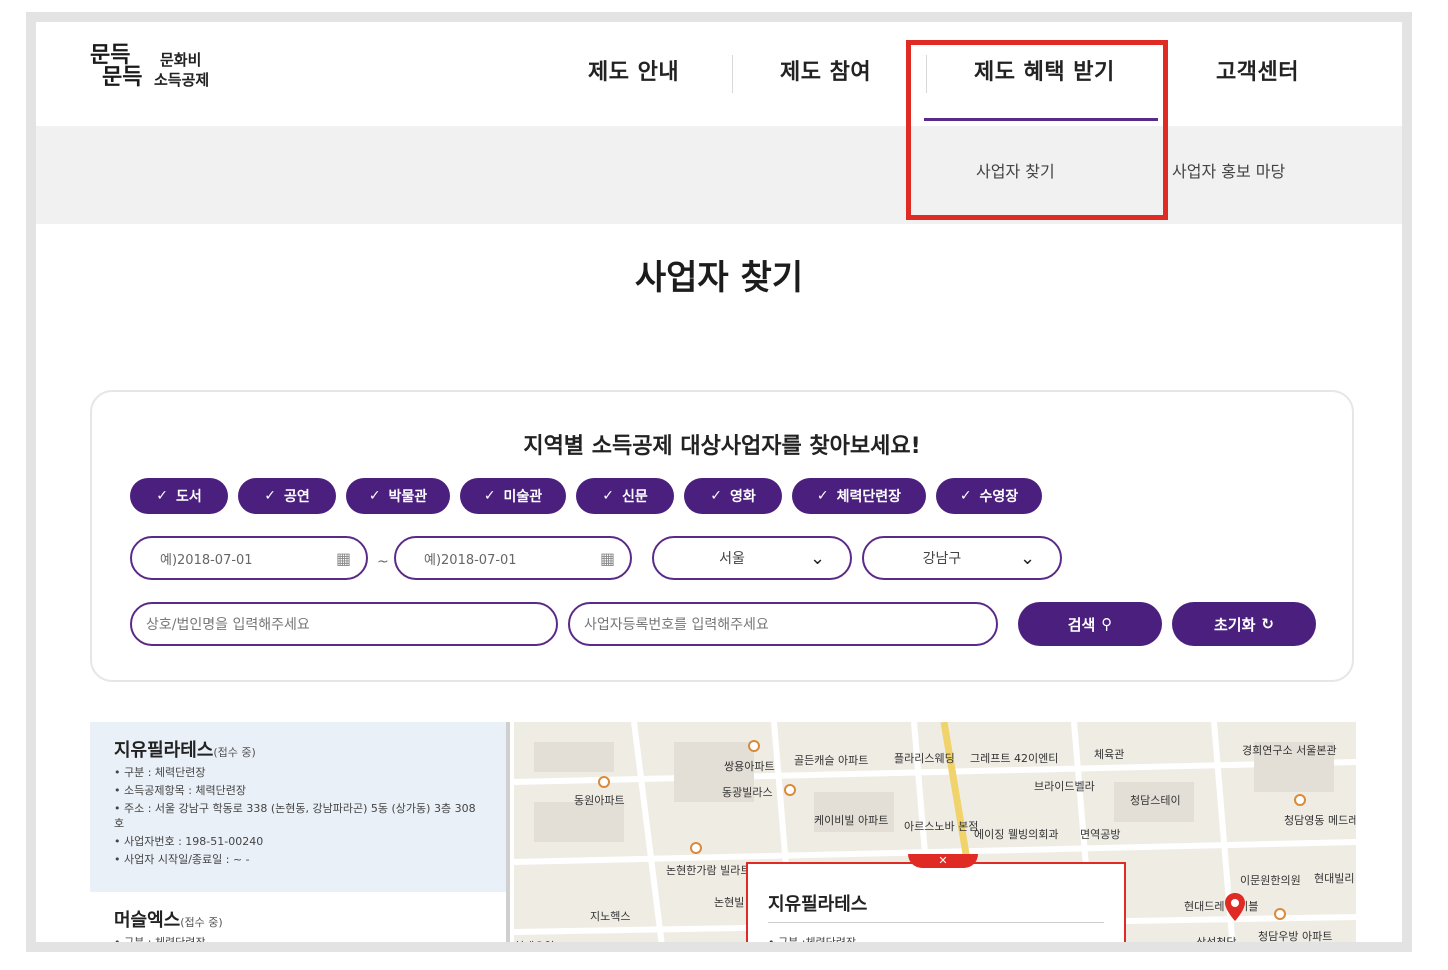 This screenshot has width=1448, height=970. What do you see at coordinates (752, 558) in the screenshot?
I see `city-select: 서울 ⌄` at bounding box center [752, 558].